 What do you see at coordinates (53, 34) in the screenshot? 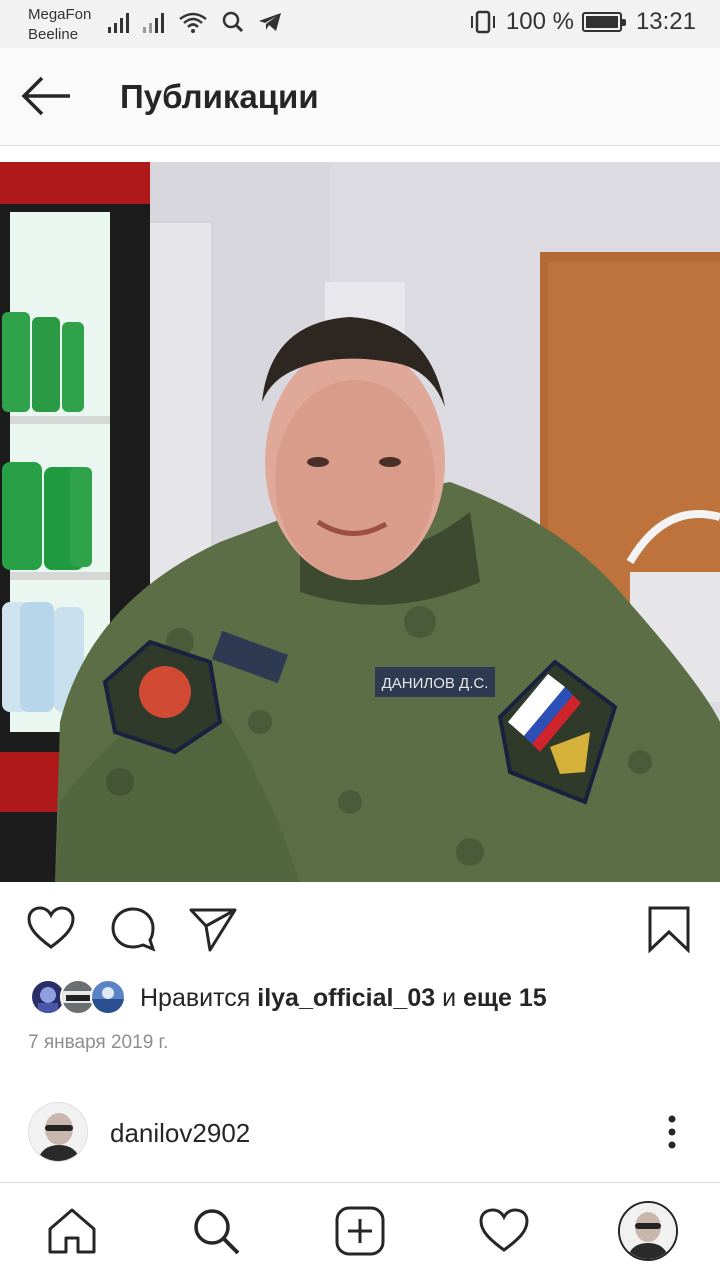
I see `carrier-2: Beeline` at bounding box center [53, 34].